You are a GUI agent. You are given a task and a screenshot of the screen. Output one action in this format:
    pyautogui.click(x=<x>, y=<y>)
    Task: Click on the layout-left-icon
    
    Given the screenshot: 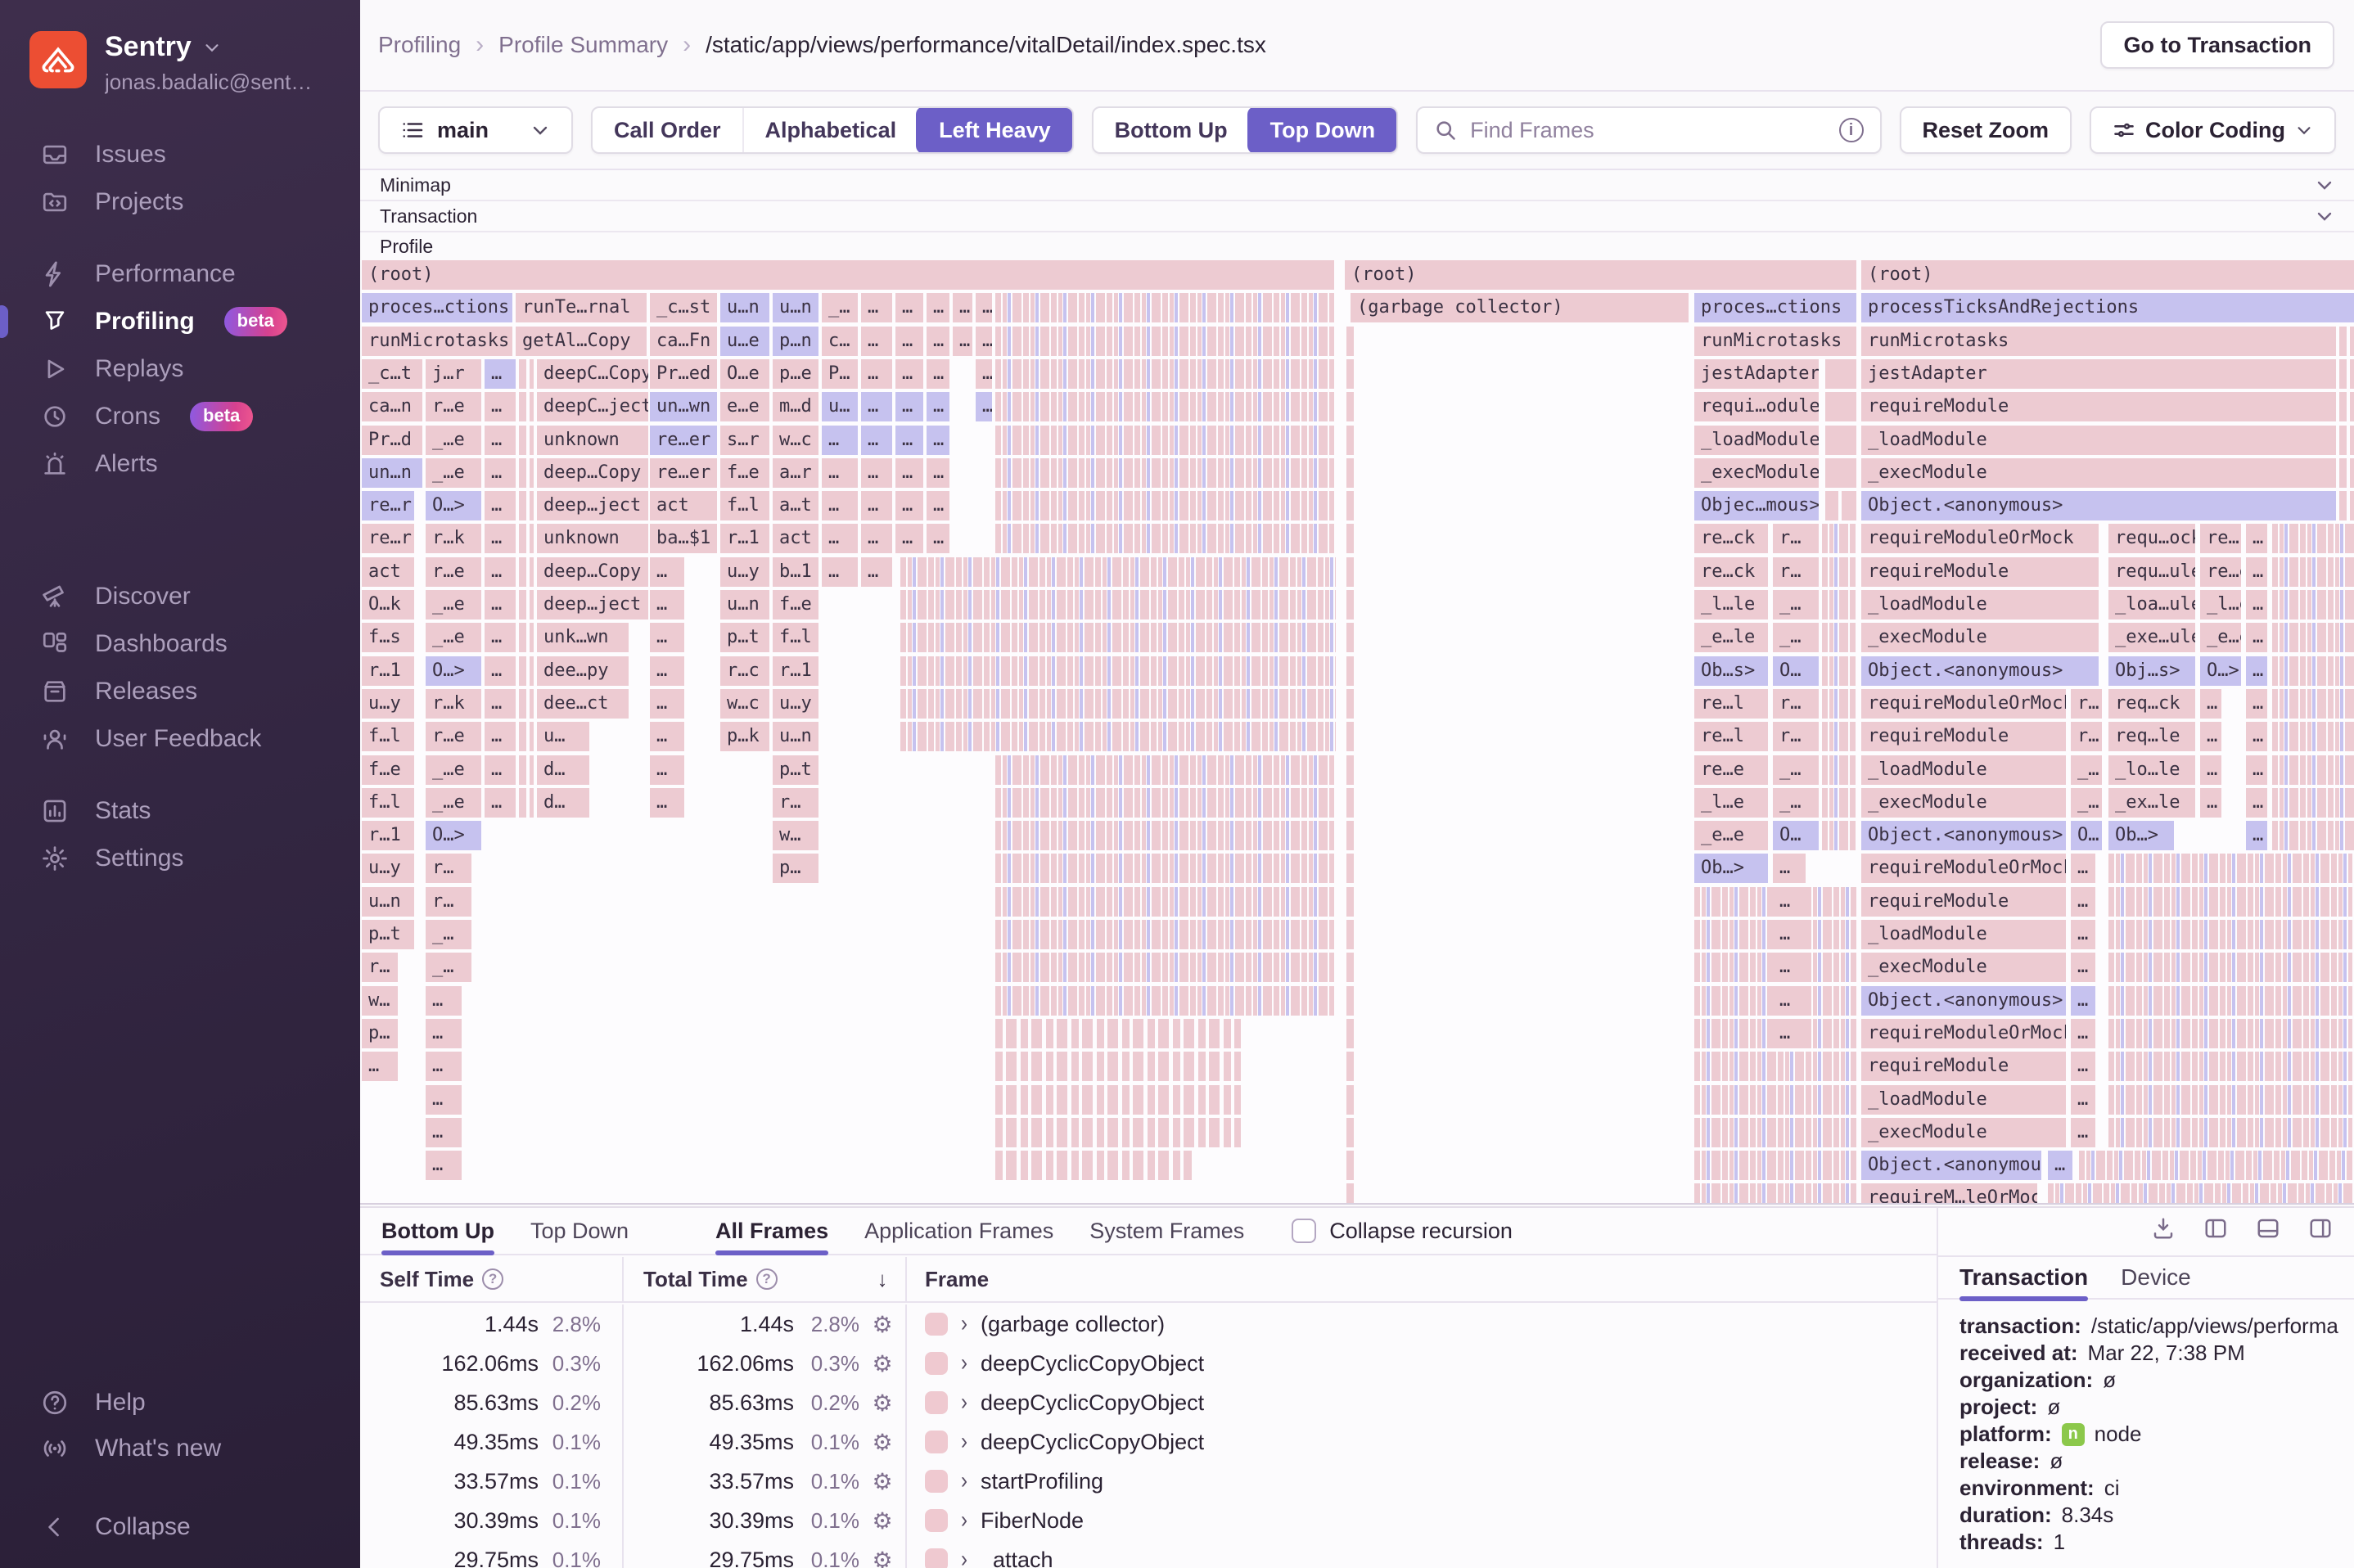 What is the action you would take?
    pyautogui.click(x=2215, y=1228)
    